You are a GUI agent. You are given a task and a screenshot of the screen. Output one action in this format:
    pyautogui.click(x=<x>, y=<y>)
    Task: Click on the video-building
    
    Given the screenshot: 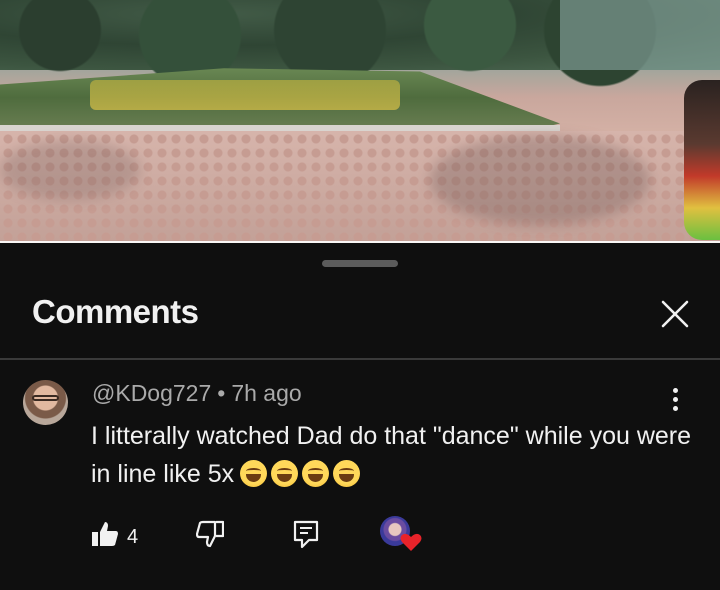 What is the action you would take?
    pyautogui.click(x=640, y=35)
    